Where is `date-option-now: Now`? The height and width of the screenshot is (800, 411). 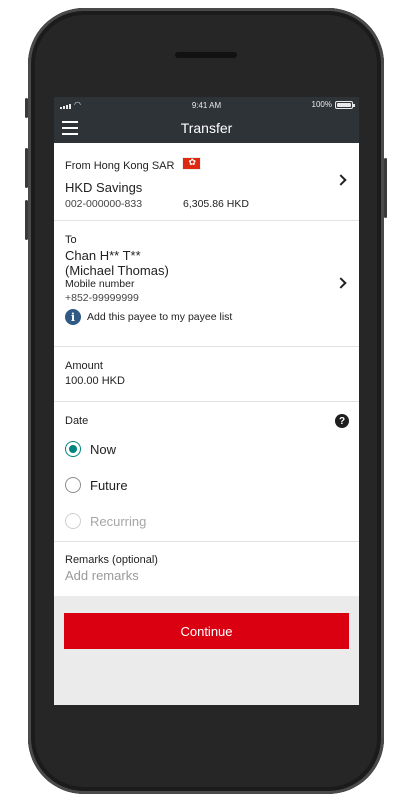 date-option-now: Now is located at coordinates (205, 449).